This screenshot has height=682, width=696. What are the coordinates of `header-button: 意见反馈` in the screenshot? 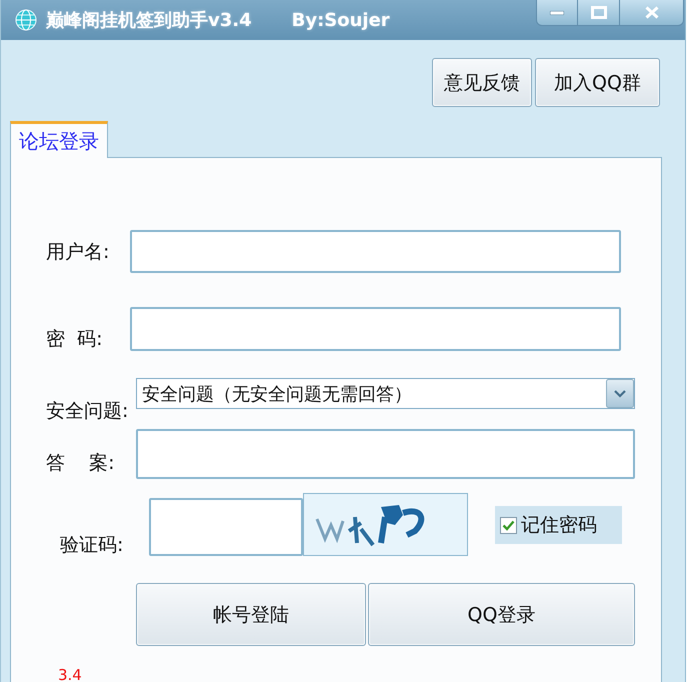 It's located at (482, 82).